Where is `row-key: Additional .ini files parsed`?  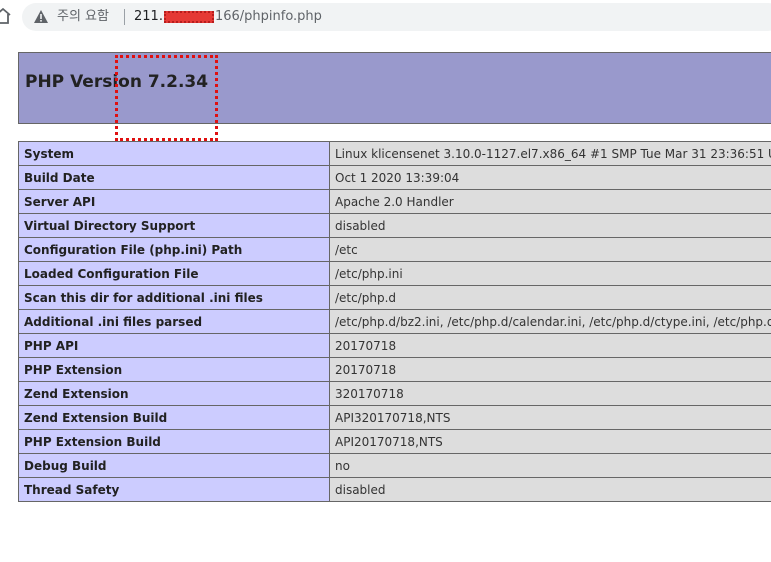 row-key: Additional .ini files parsed is located at coordinates (174, 321).